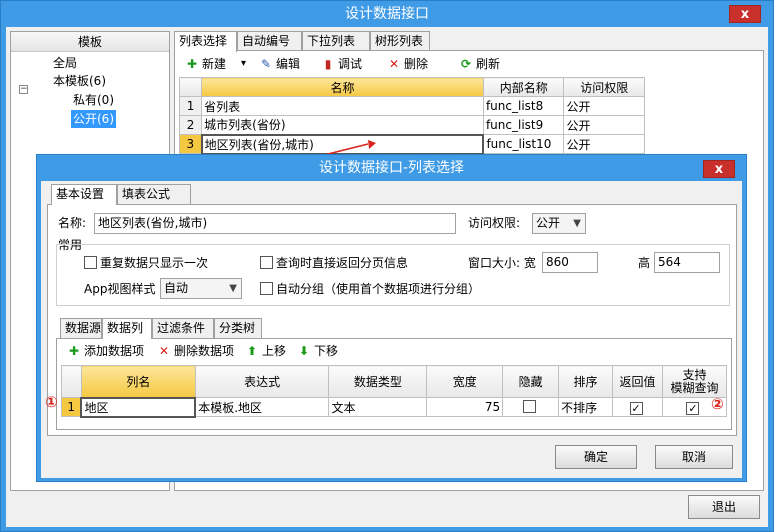  What do you see at coordinates (127, 328) in the screenshot?
I see `tab-data-columns: 数据列` at bounding box center [127, 328].